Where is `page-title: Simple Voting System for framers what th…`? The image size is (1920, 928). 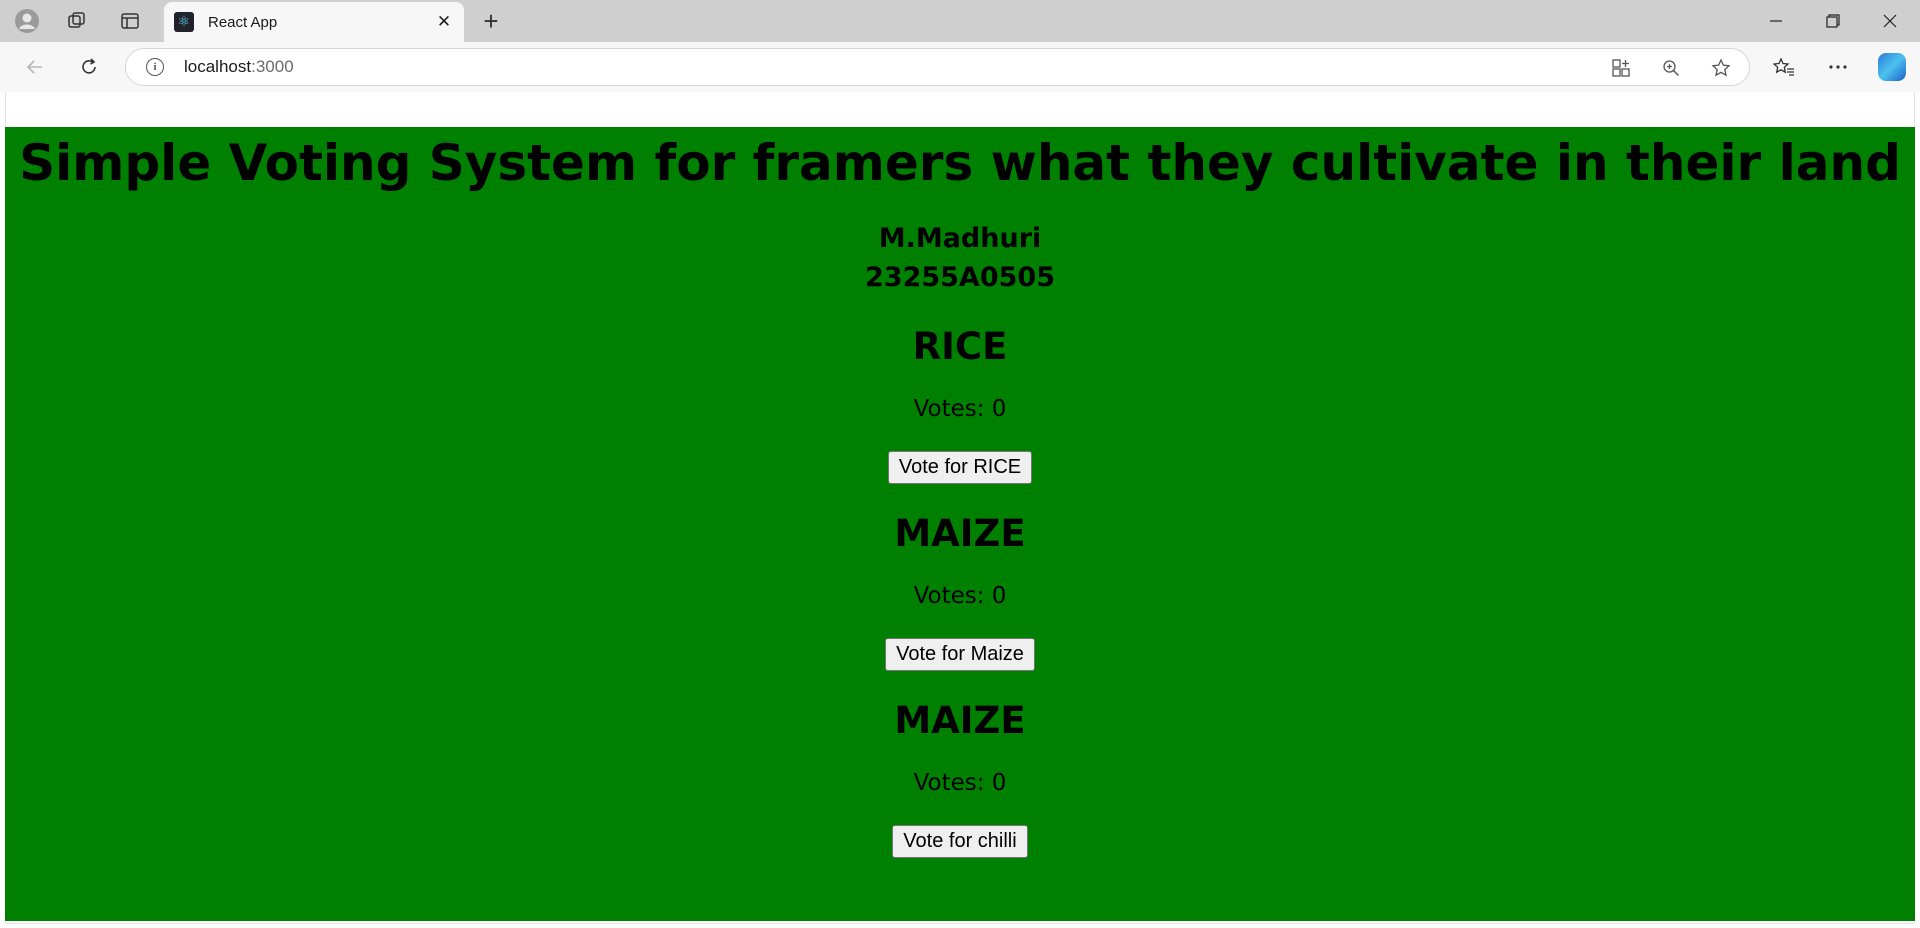 page-title: Simple Voting System for framers what th… is located at coordinates (960, 163).